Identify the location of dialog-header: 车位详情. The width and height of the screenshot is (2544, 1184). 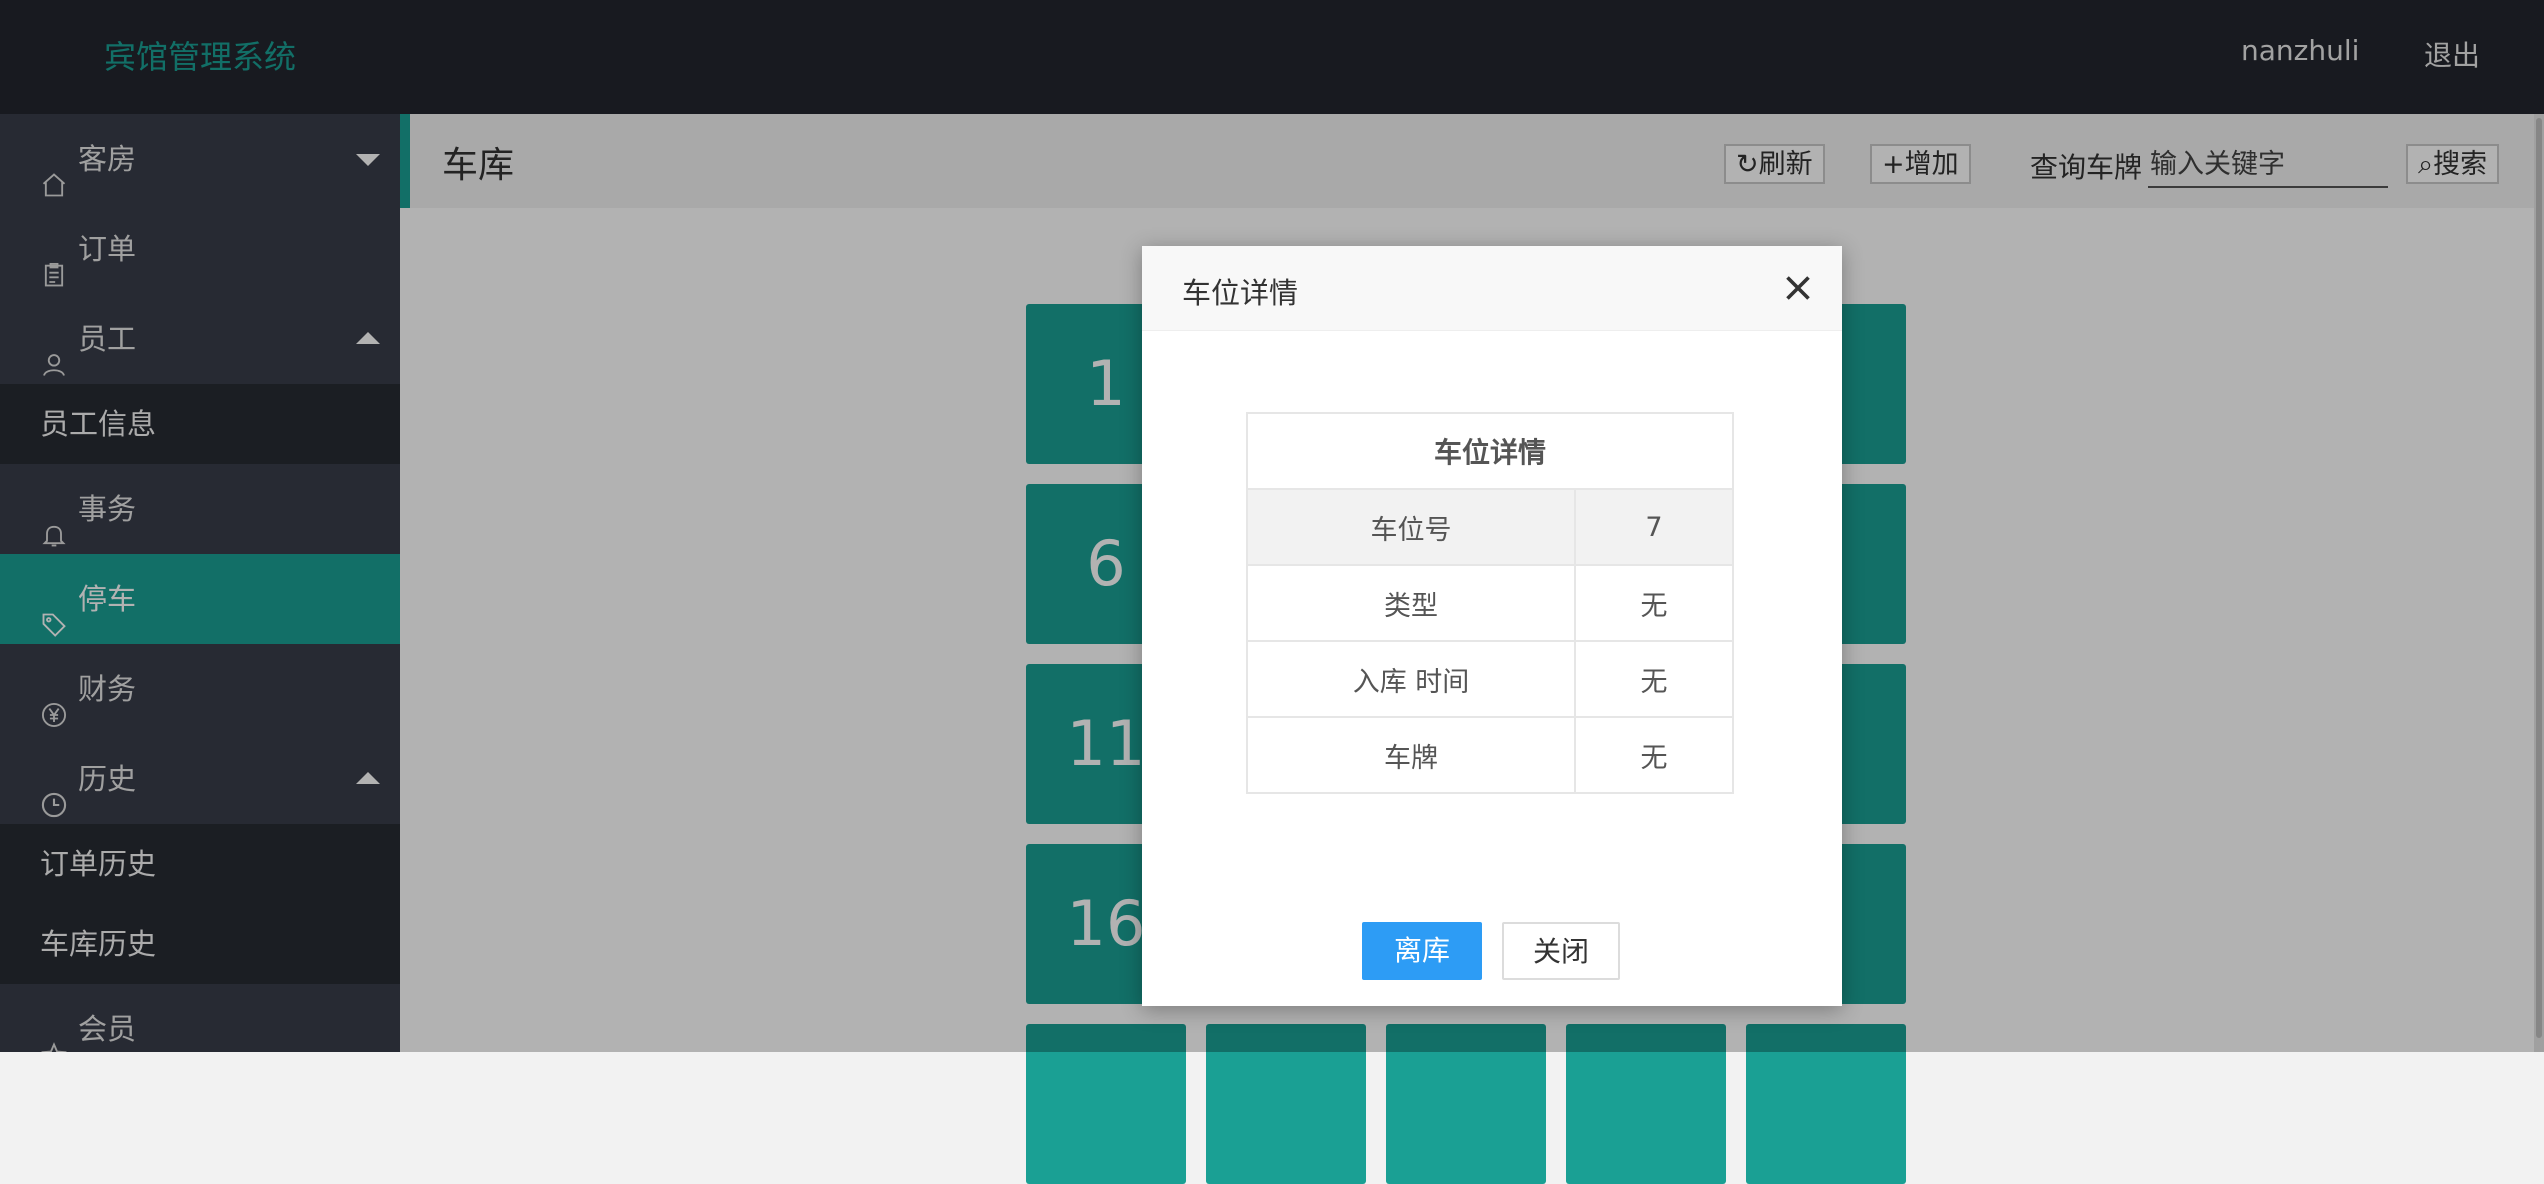
(1492, 288).